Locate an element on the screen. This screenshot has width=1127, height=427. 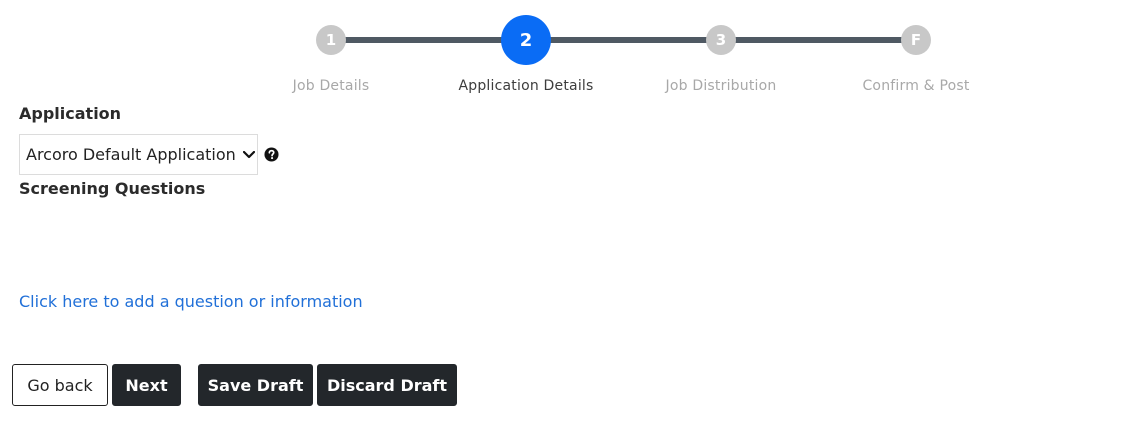
go-back-button: Go back is located at coordinates (60, 385).